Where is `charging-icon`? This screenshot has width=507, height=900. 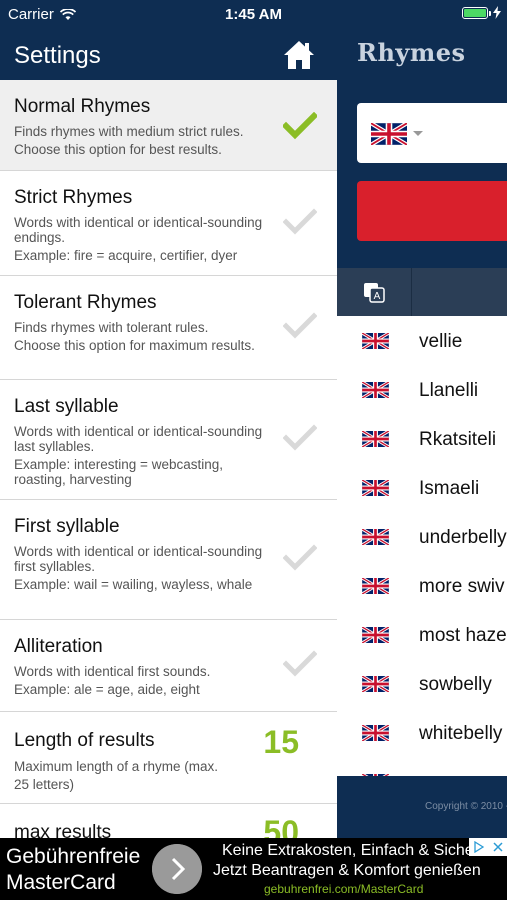 charging-icon is located at coordinates (497, 12).